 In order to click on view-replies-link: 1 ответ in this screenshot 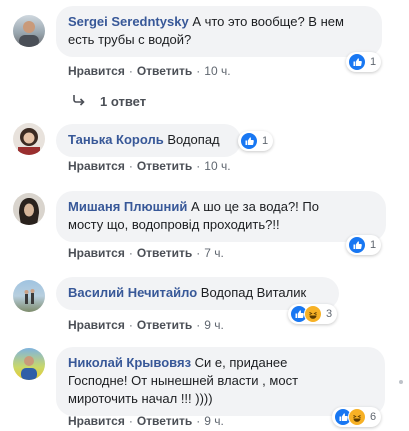, I will do `click(109, 101)`.